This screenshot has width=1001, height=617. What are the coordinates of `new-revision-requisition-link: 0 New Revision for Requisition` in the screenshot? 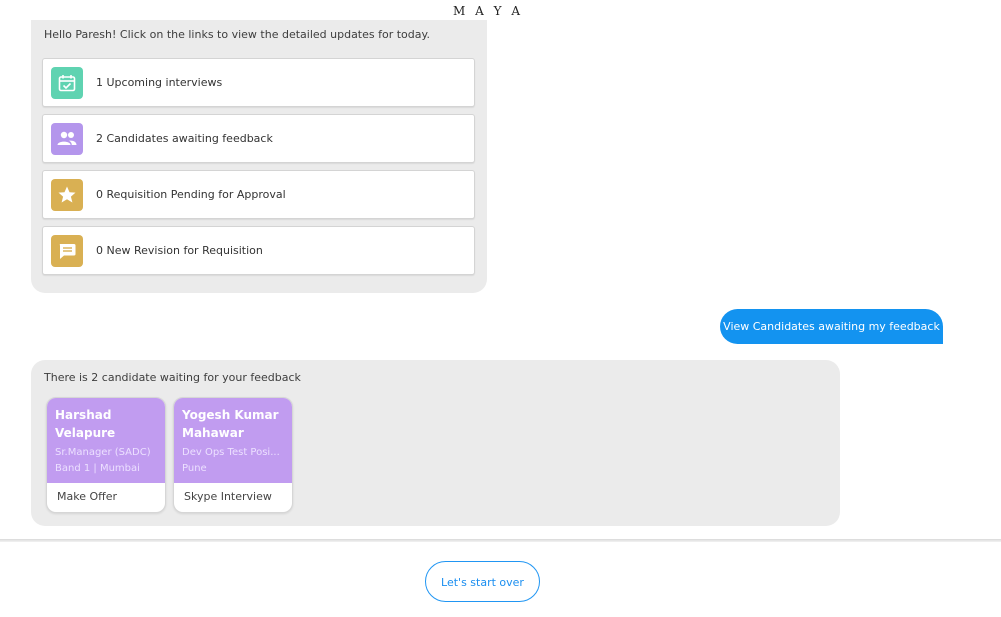 It's located at (258, 250).